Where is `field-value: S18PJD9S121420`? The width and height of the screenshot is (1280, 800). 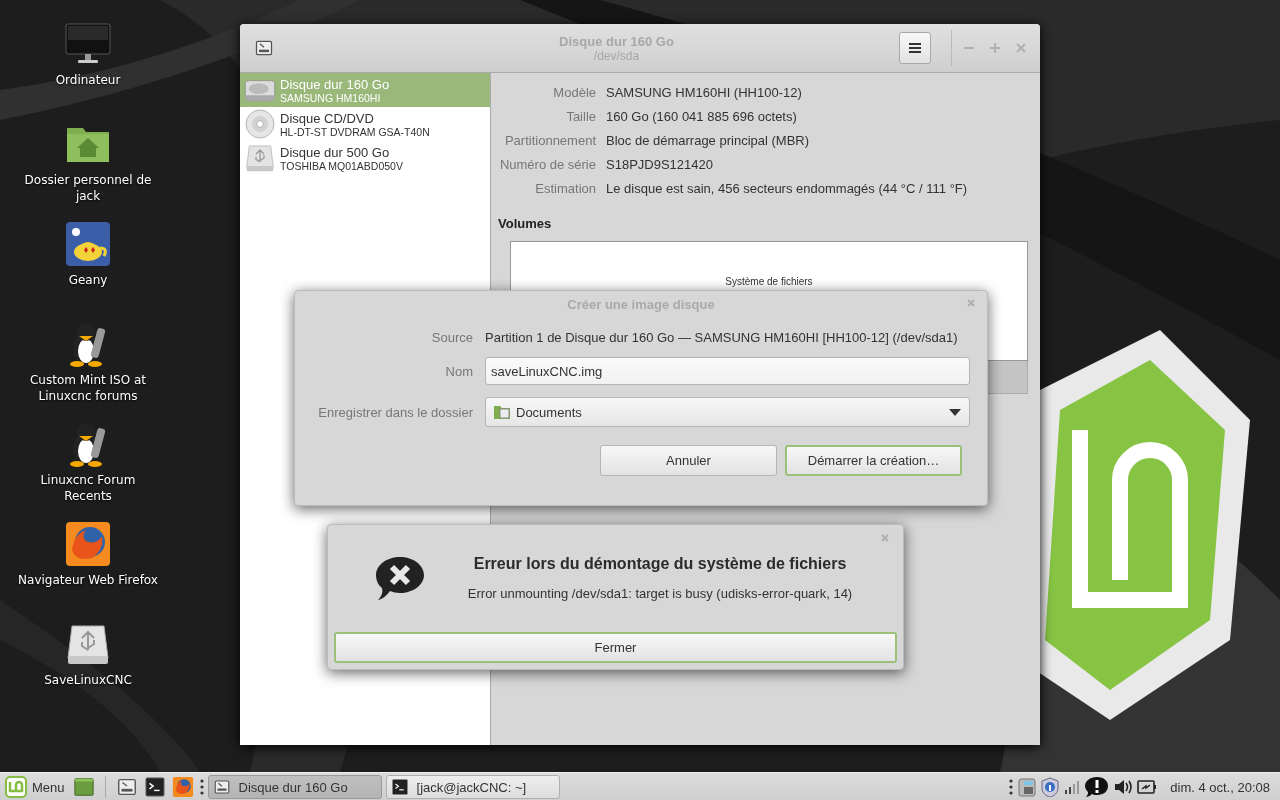 field-value: S18PJD9S121420 is located at coordinates (660, 165).